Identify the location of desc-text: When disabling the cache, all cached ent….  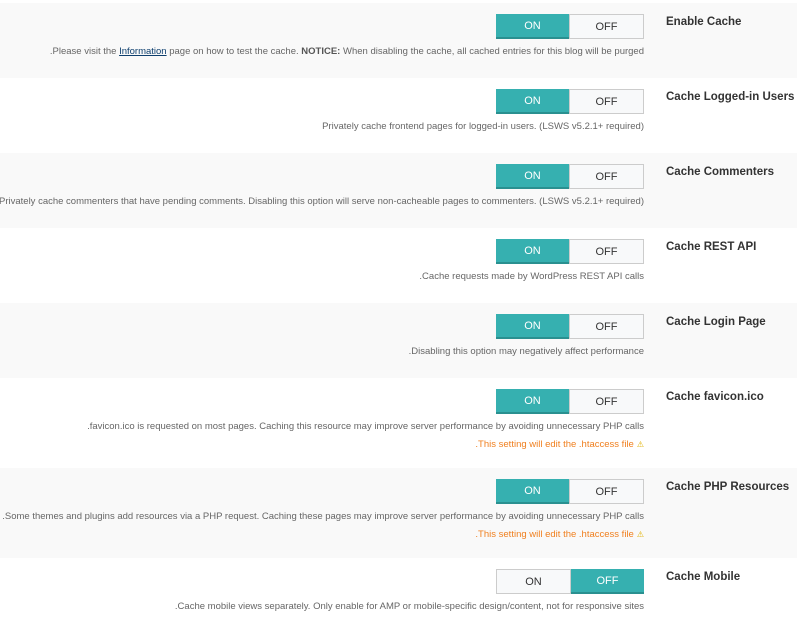
(492, 51).